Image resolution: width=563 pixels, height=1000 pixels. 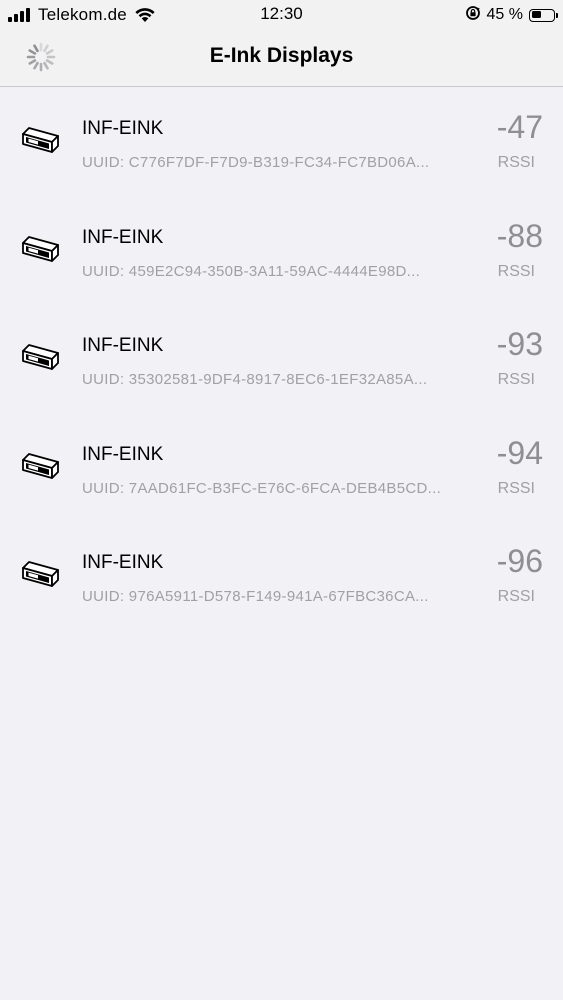 I want to click on battery-icon, so click(x=543, y=15).